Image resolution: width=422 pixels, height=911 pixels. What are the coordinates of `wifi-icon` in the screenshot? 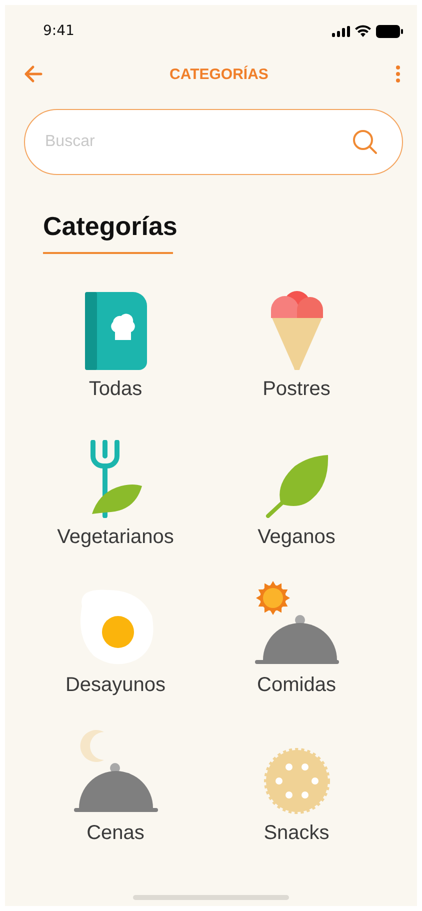 It's located at (363, 31).